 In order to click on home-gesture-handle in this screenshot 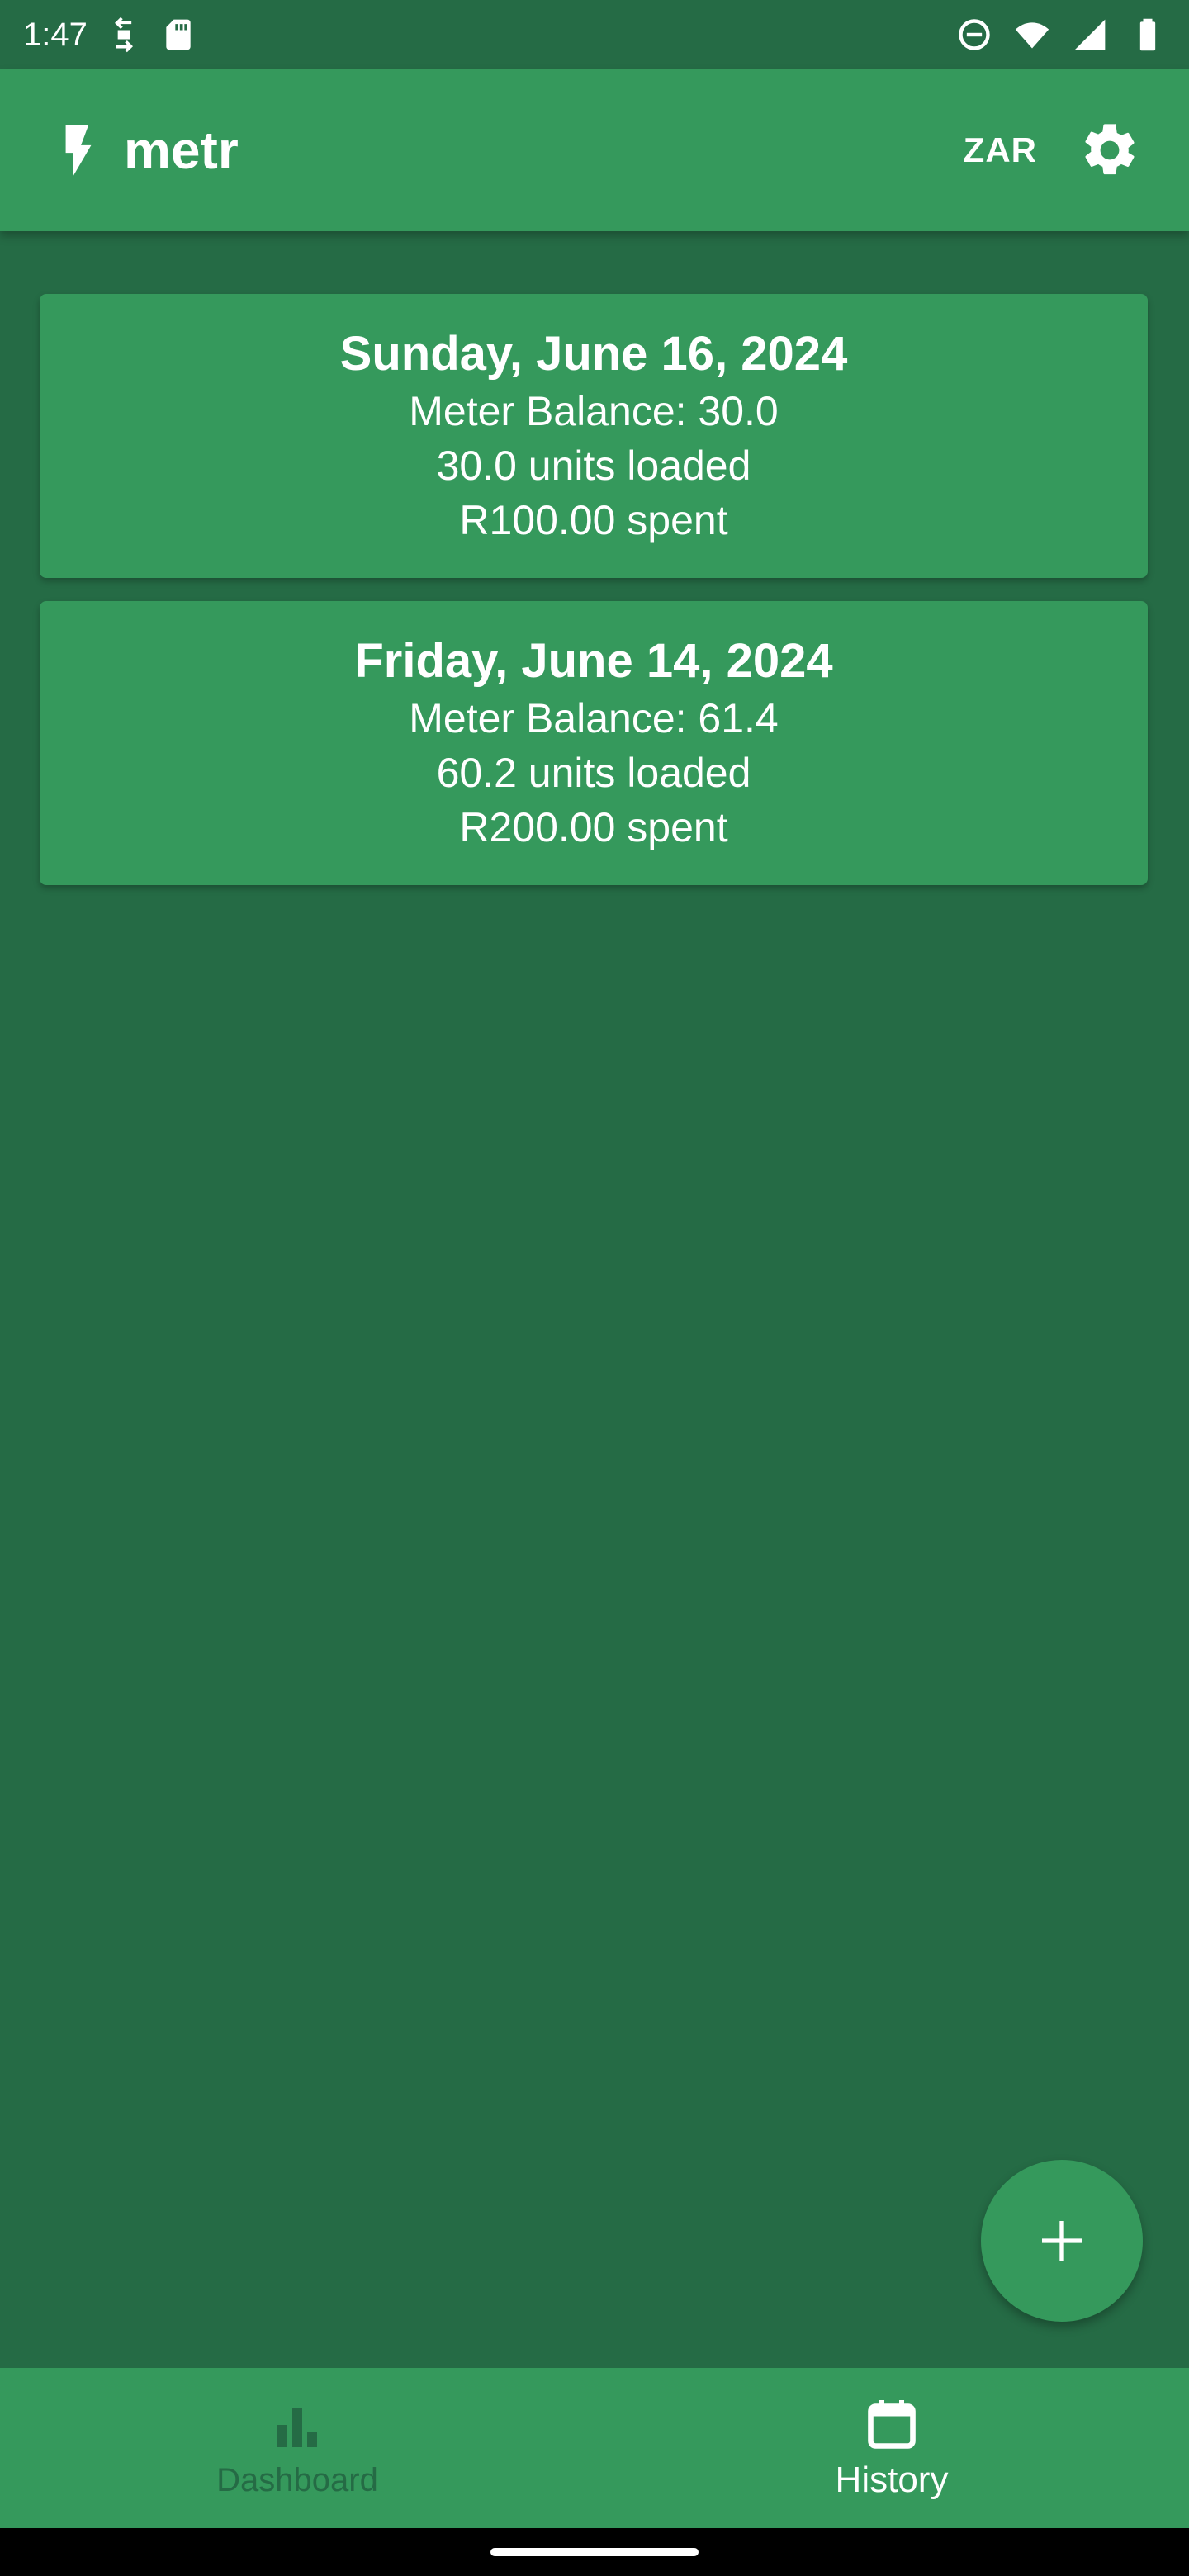, I will do `click(594, 2552)`.